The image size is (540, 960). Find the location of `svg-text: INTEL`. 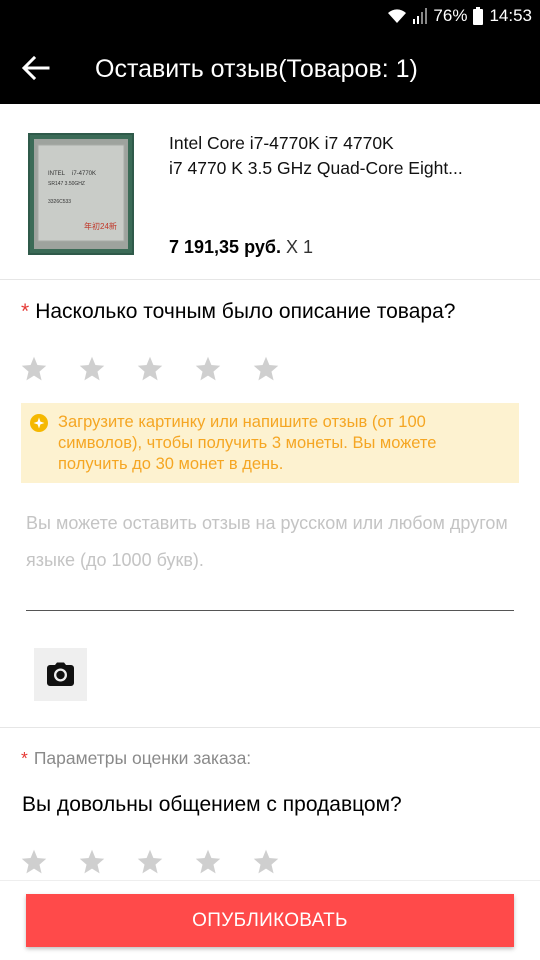

svg-text: INTEL is located at coordinates (57, 174).